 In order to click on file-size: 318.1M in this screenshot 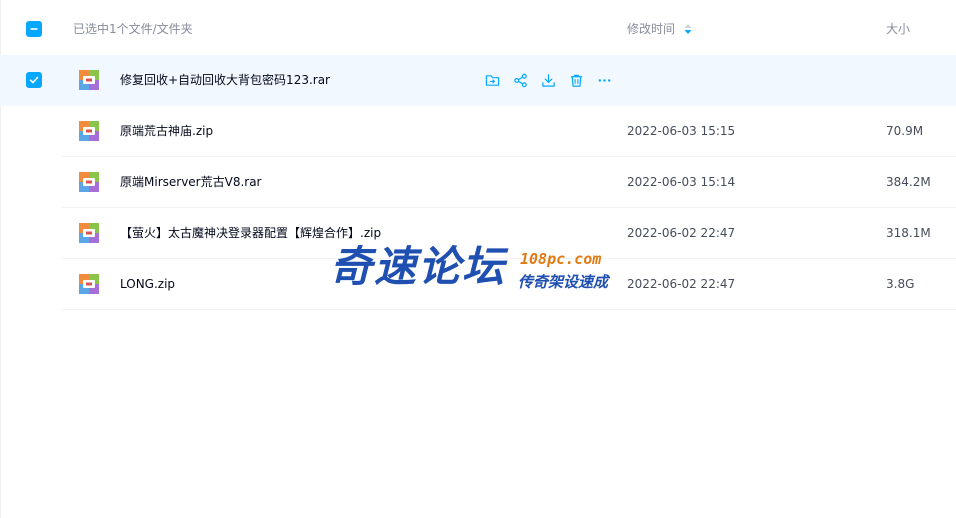, I will do `click(908, 233)`.